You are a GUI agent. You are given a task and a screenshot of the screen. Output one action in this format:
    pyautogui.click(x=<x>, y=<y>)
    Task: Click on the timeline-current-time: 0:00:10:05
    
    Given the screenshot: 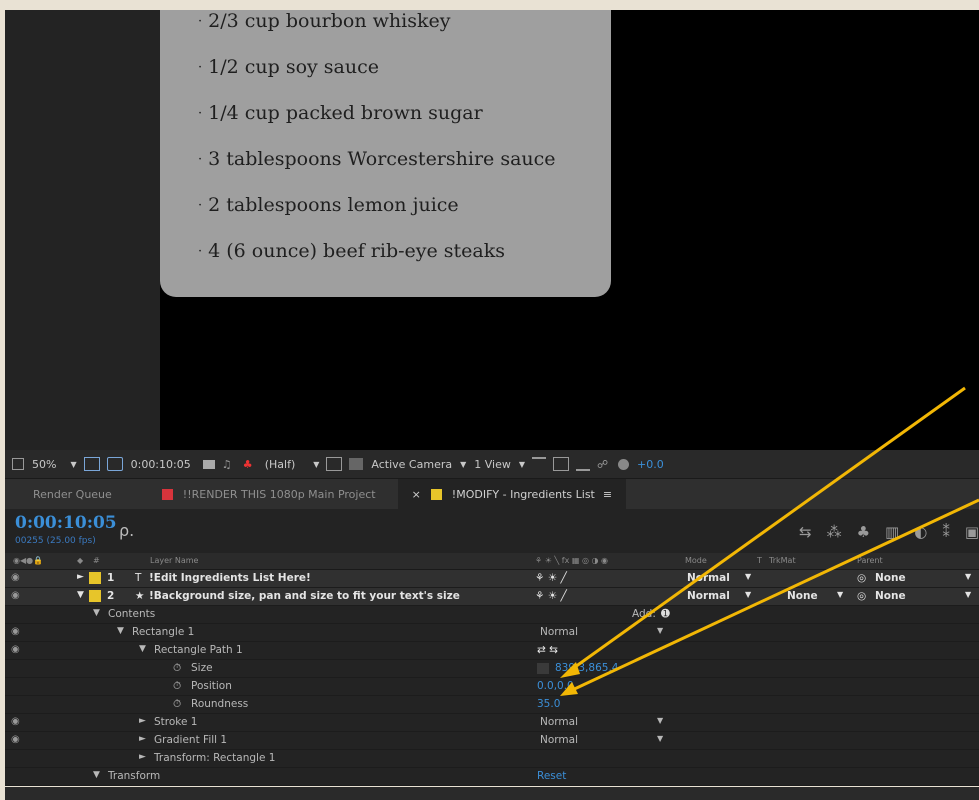 What is the action you would take?
    pyautogui.click(x=66, y=523)
    